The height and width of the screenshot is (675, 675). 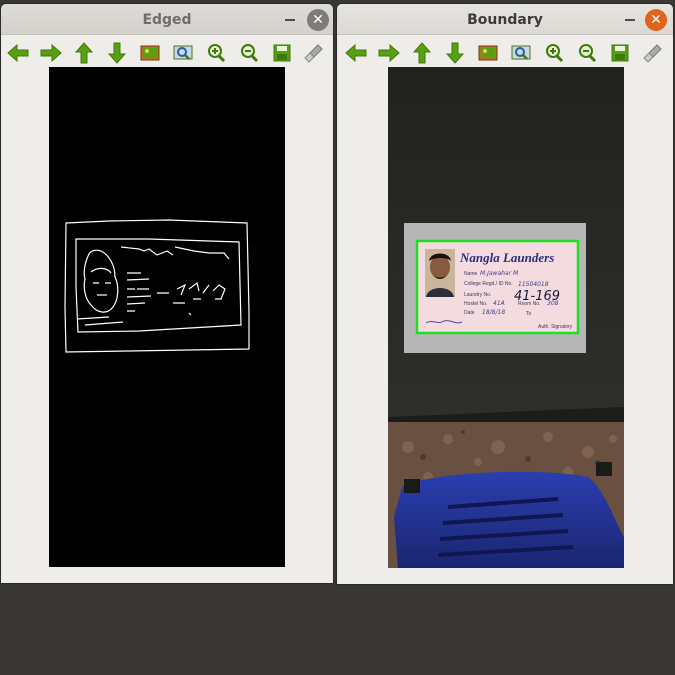 I want to click on edge-detection-drawing, so click(x=157, y=286).